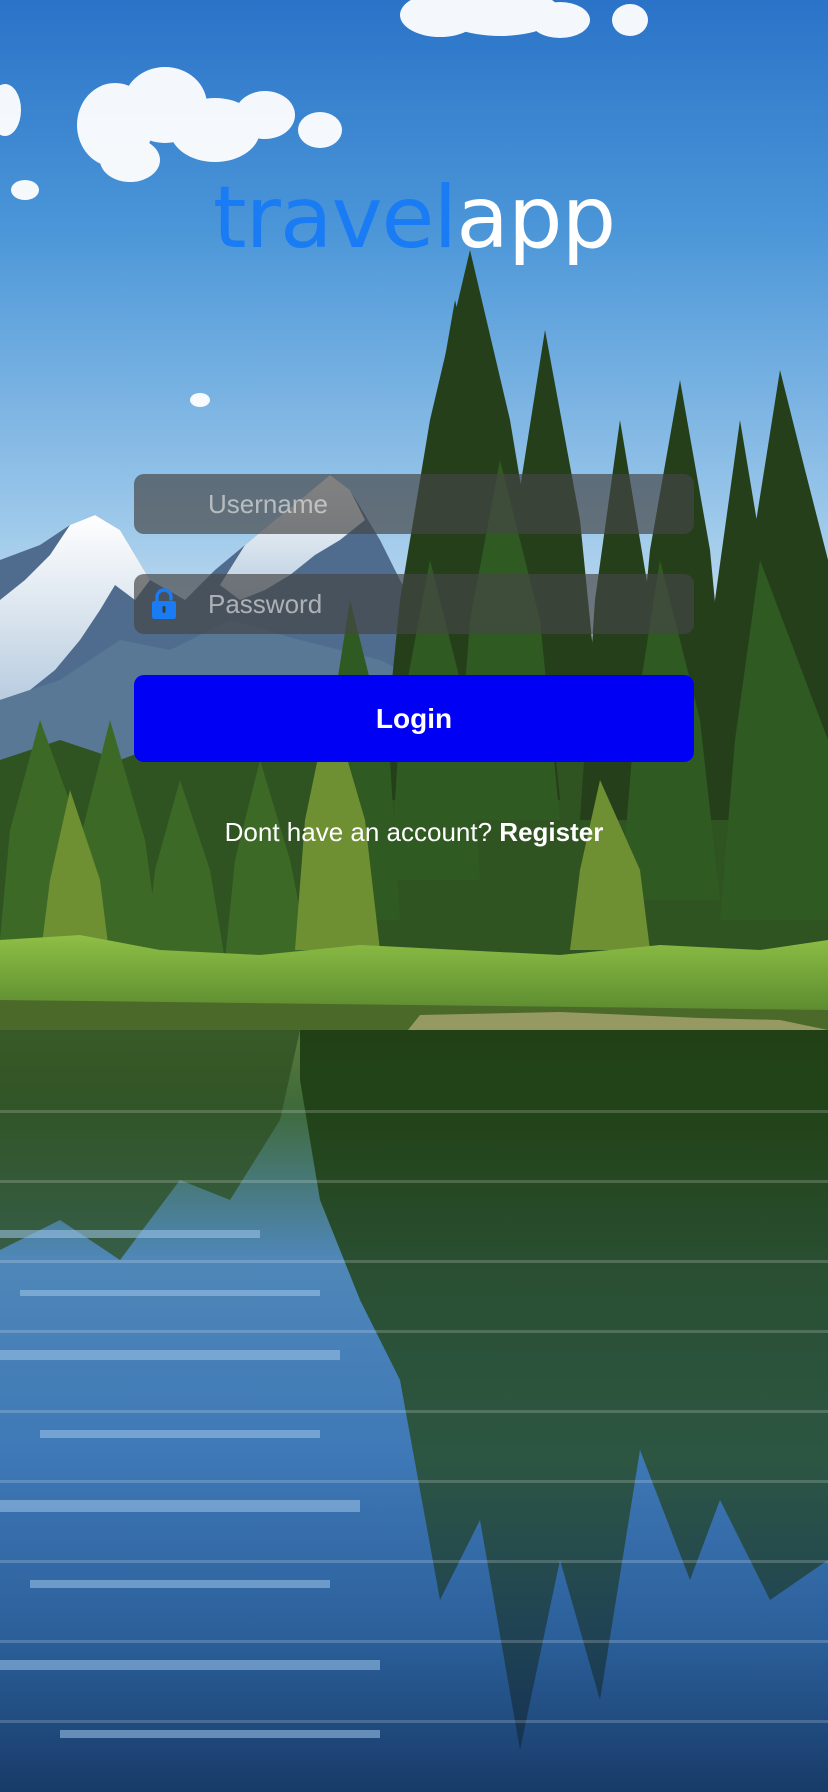  What do you see at coordinates (443, 604) in the screenshot?
I see `password-input` at bounding box center [443, 604].